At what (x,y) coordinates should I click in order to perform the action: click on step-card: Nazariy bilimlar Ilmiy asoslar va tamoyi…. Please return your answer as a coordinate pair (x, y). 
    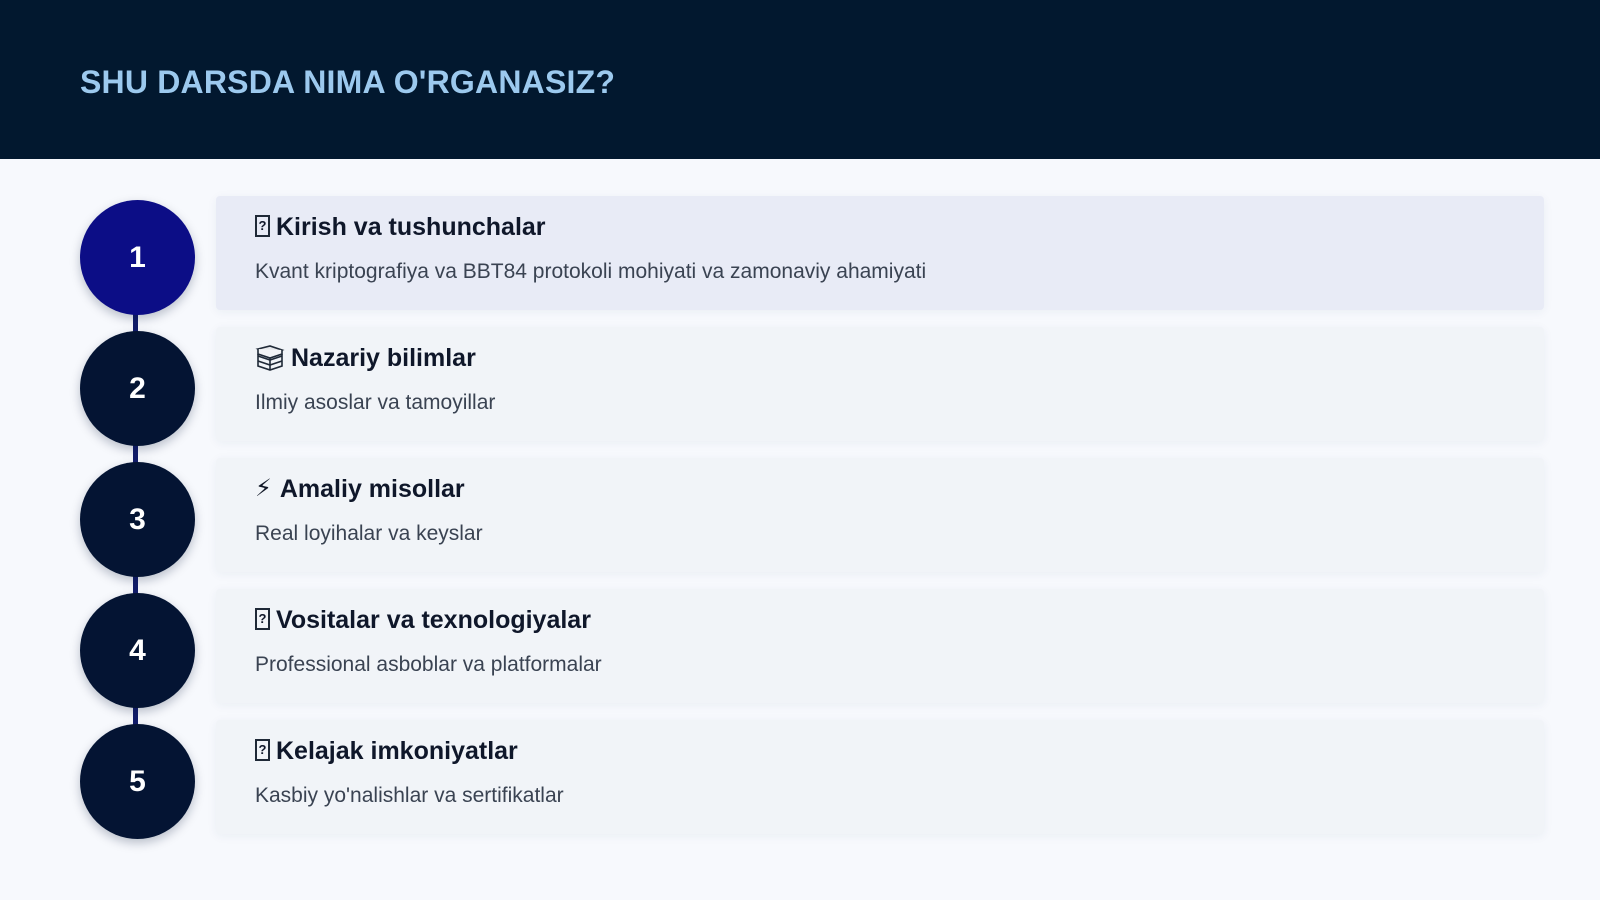
    Looking at the image, I should click on (880, 384).